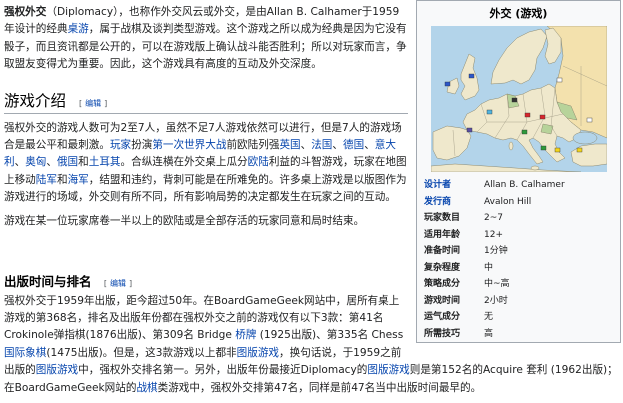 The height and width of the screenshot is (403, 623). I want to click on article-text: (1925出版)、第335名 Chess, so click(330, 335).